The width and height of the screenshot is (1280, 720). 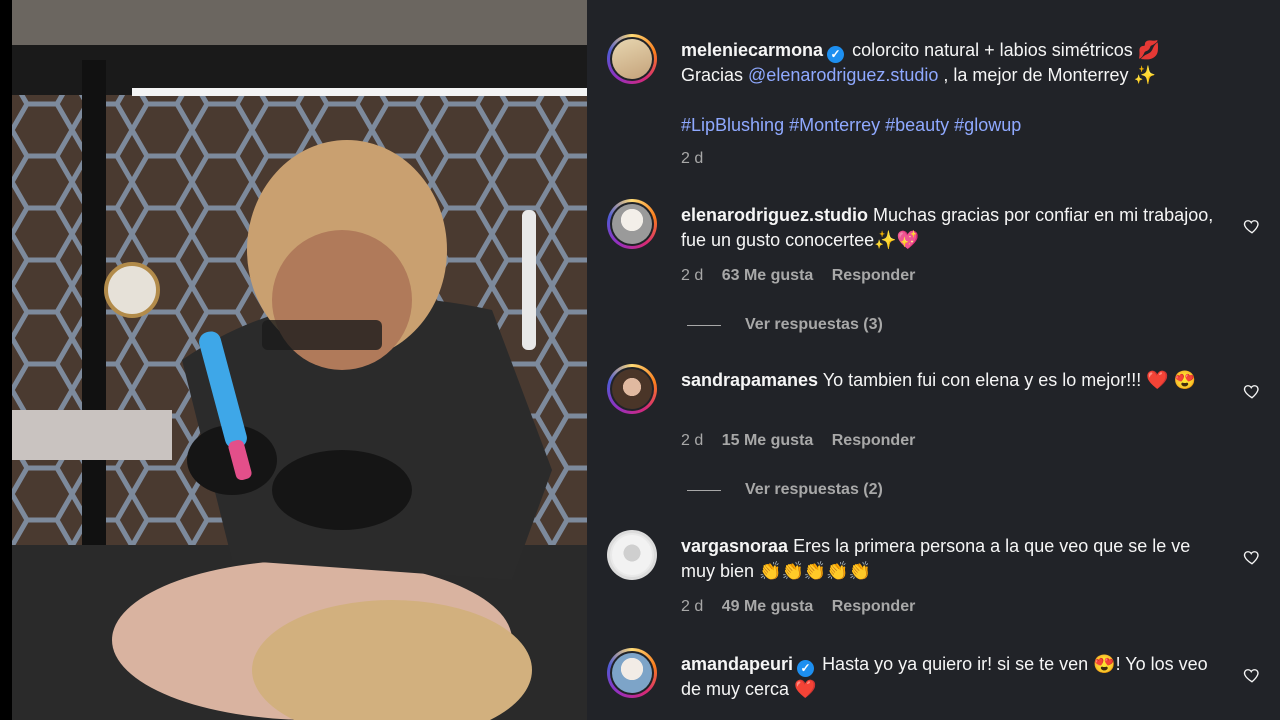 I want to click on comment-likes: 15 Me gusta, so click(x=768, y=440).